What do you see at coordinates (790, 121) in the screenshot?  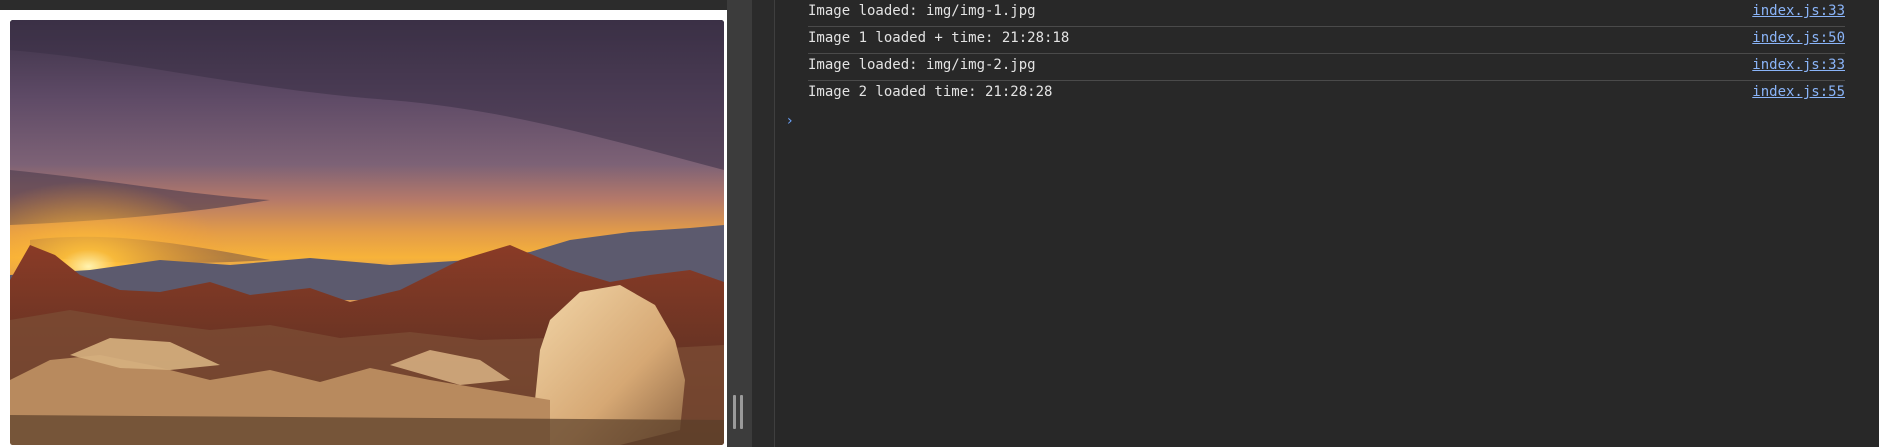 I see `console-prompt-icon: ›` at bounding box center [790, 121].